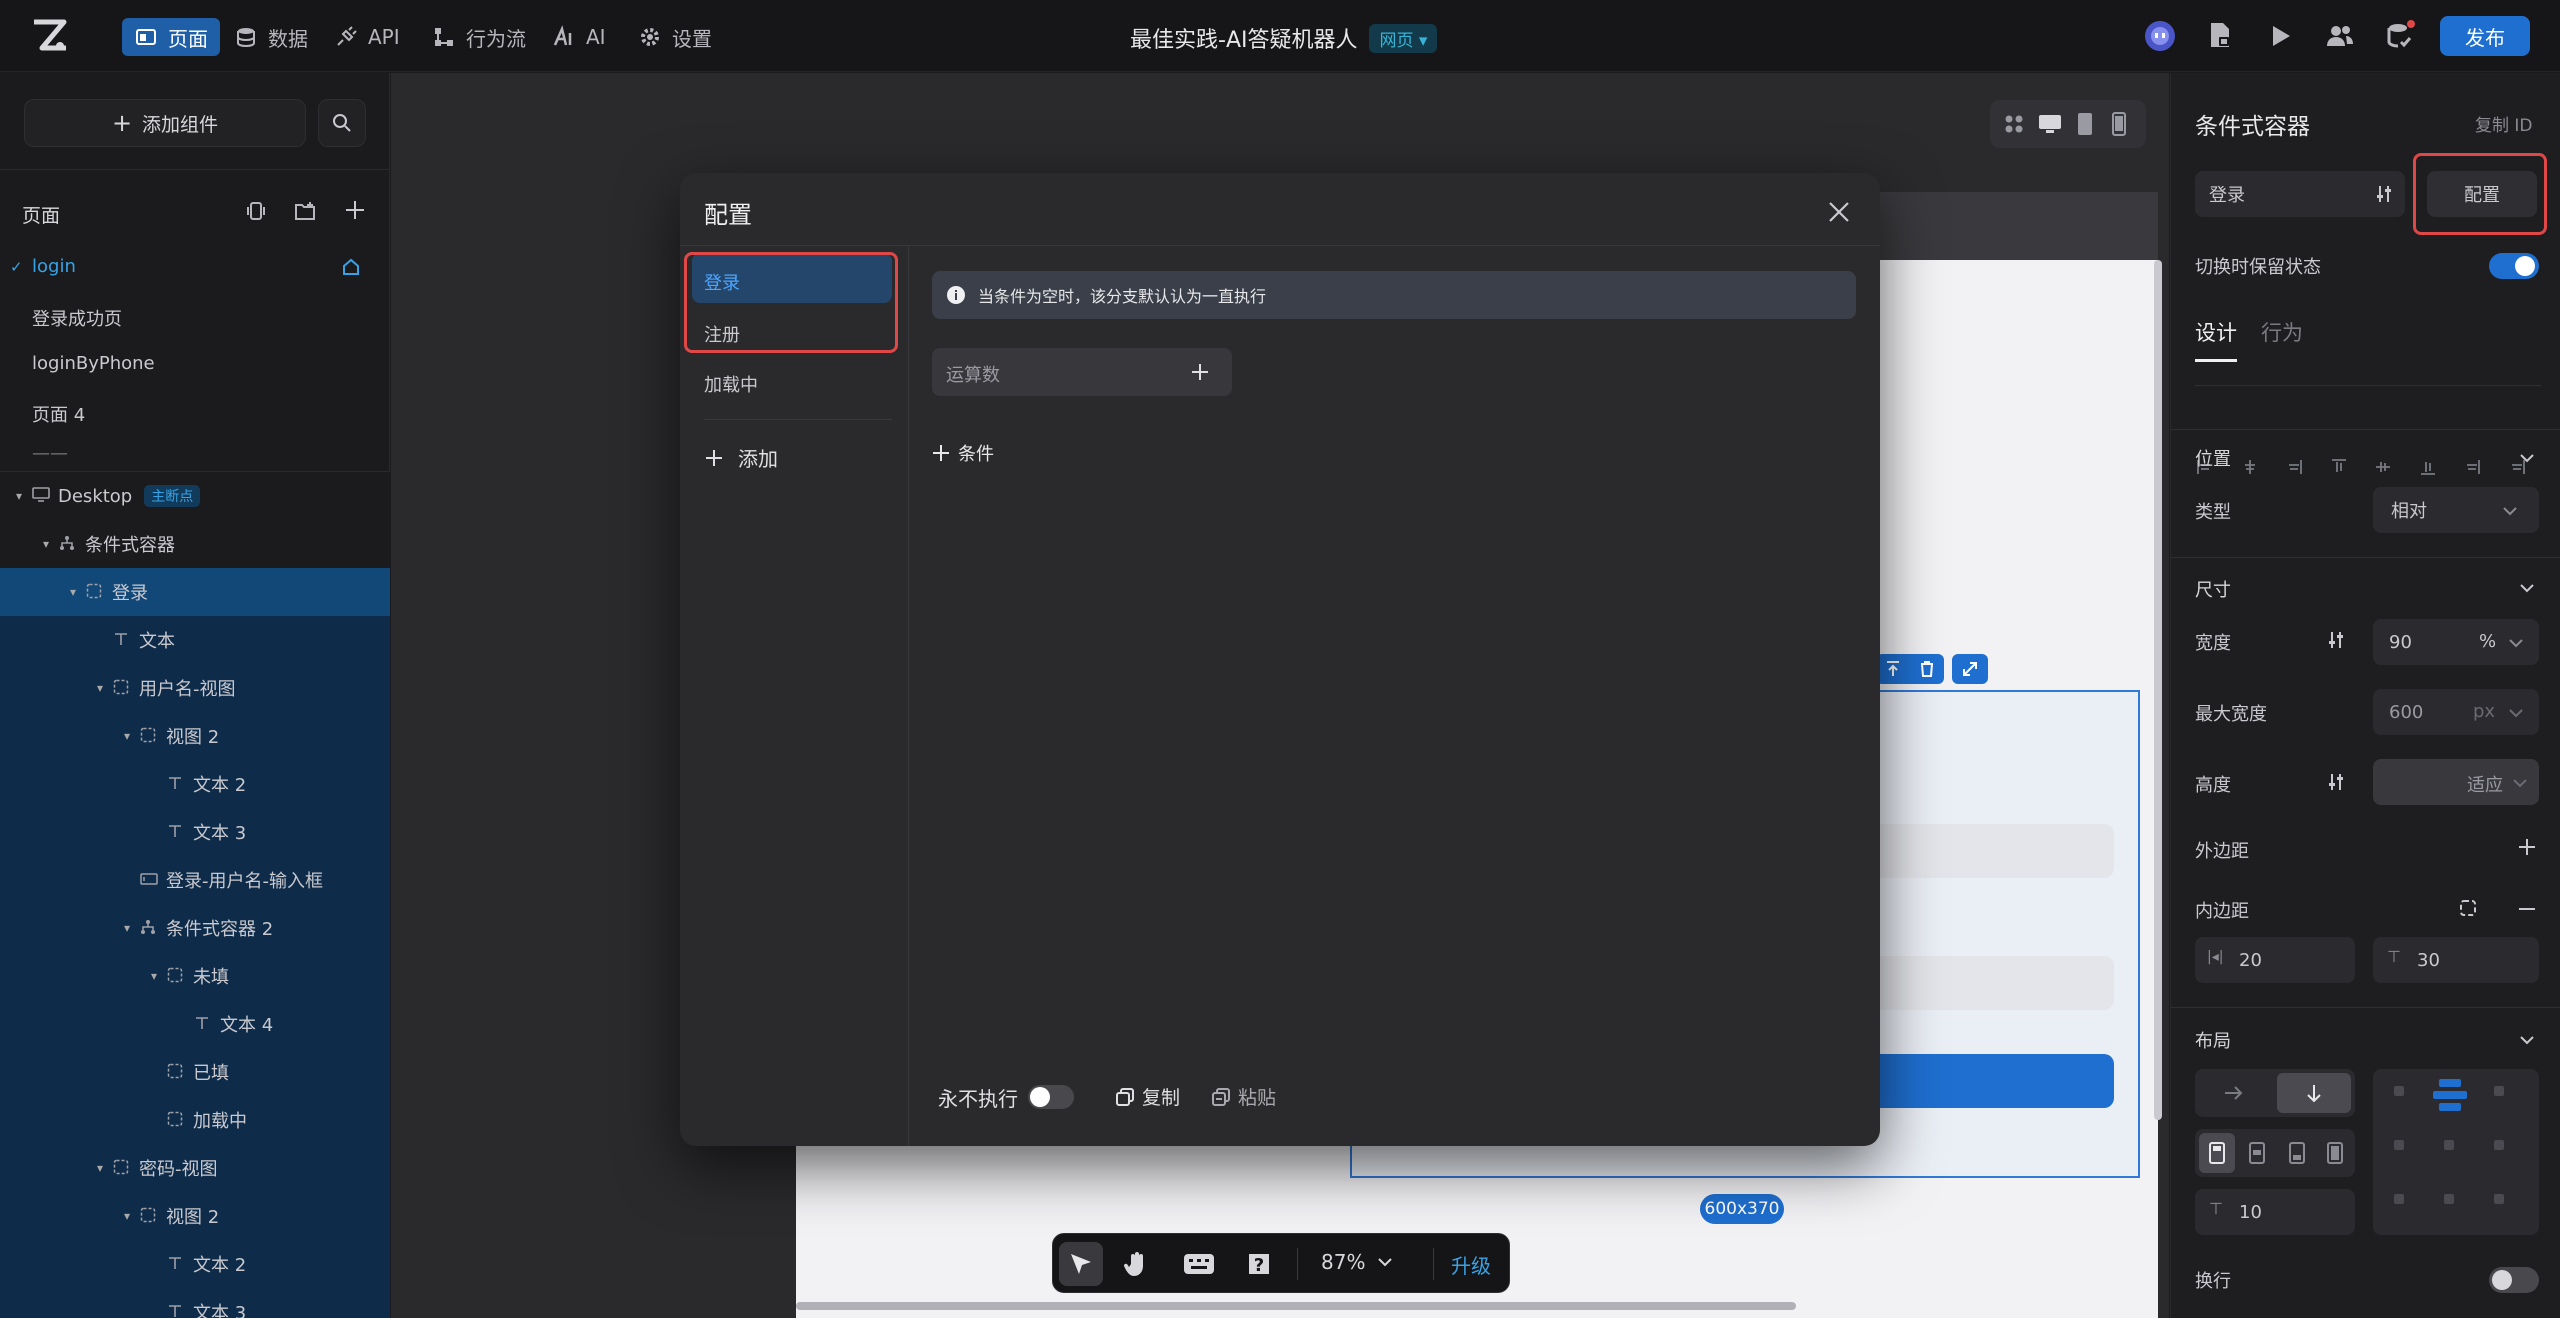  What do you see at coordinates (195, 1072) in the screenshot?
I see `layer-item: 已填` at bounding box center [195, 1072].